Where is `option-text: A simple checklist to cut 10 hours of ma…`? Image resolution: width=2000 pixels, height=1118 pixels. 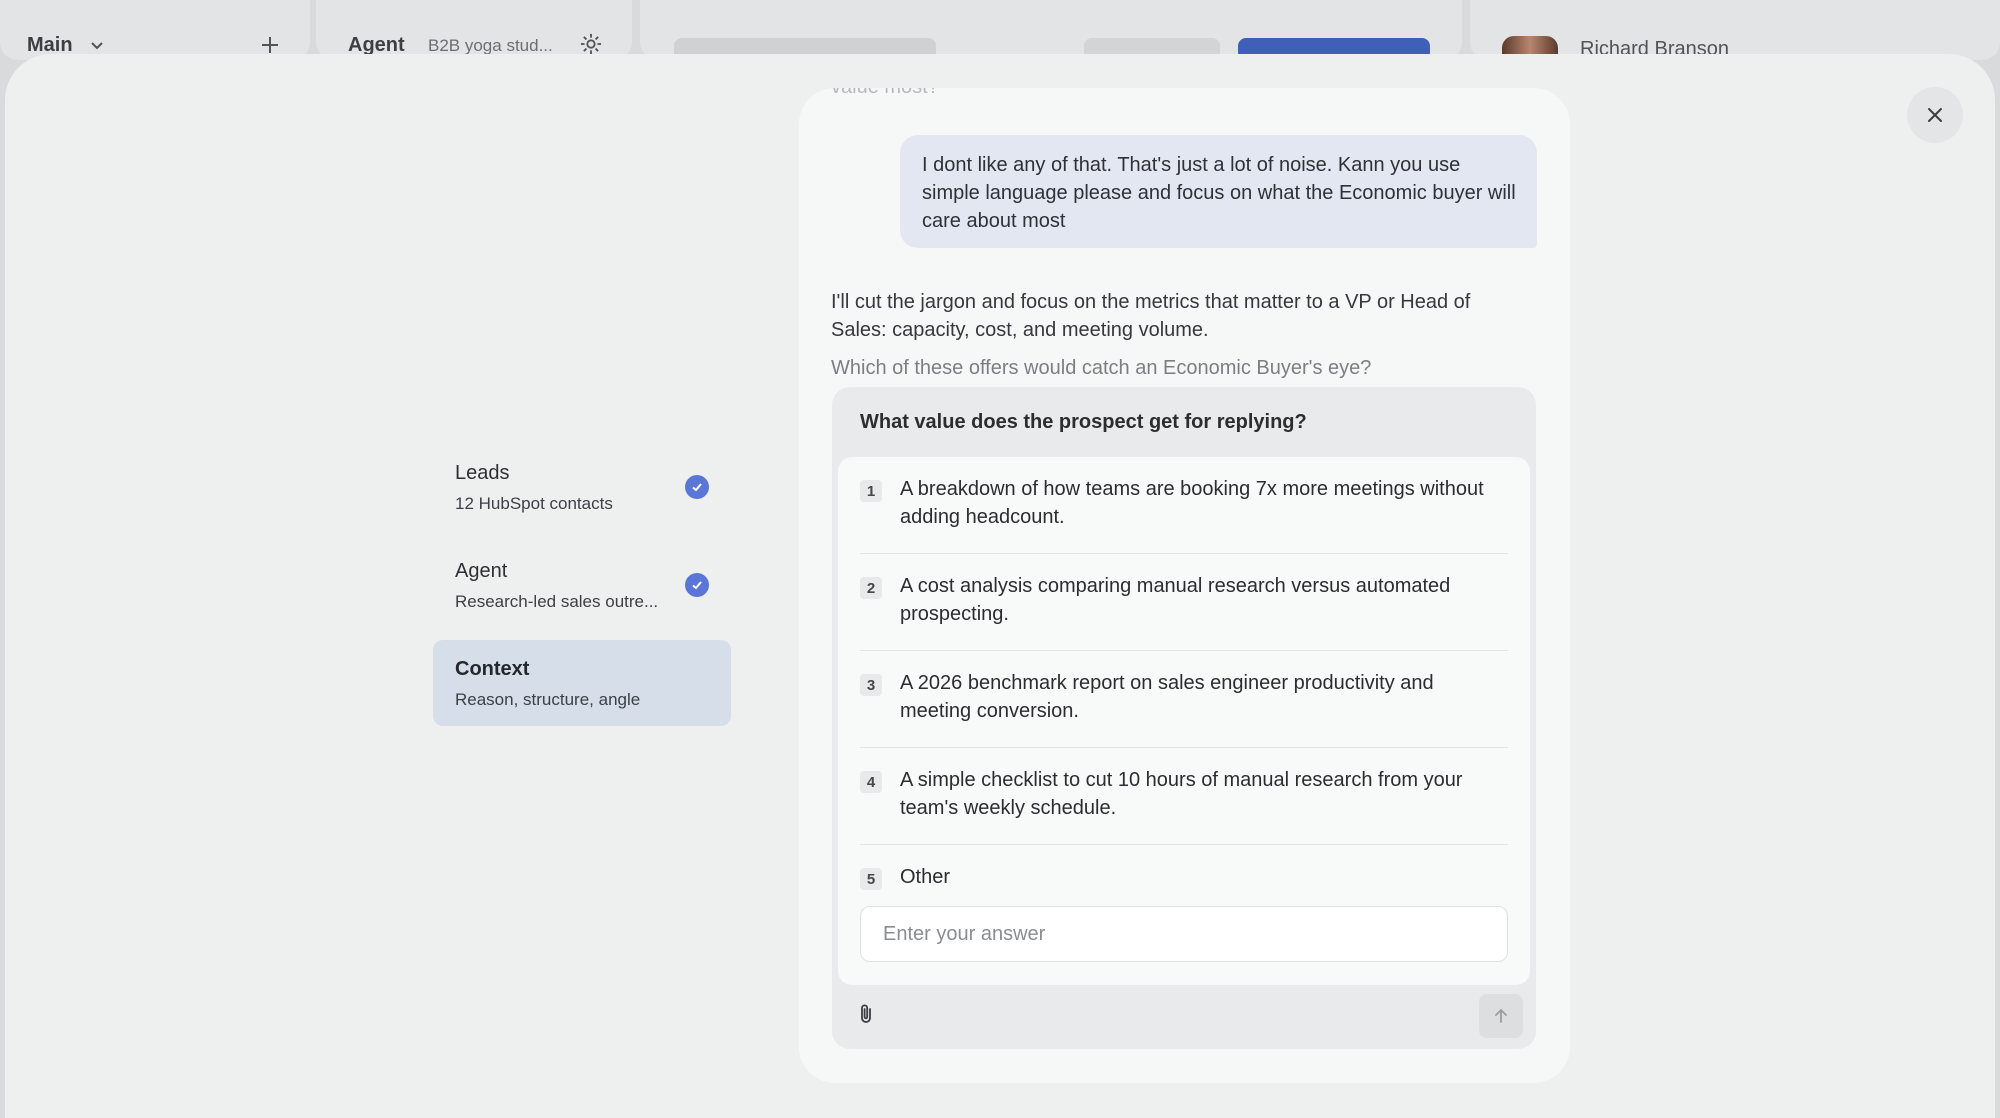
option-text: A simple checklist to cut 10 hours of ma… is located at coordinates (1181, 794).